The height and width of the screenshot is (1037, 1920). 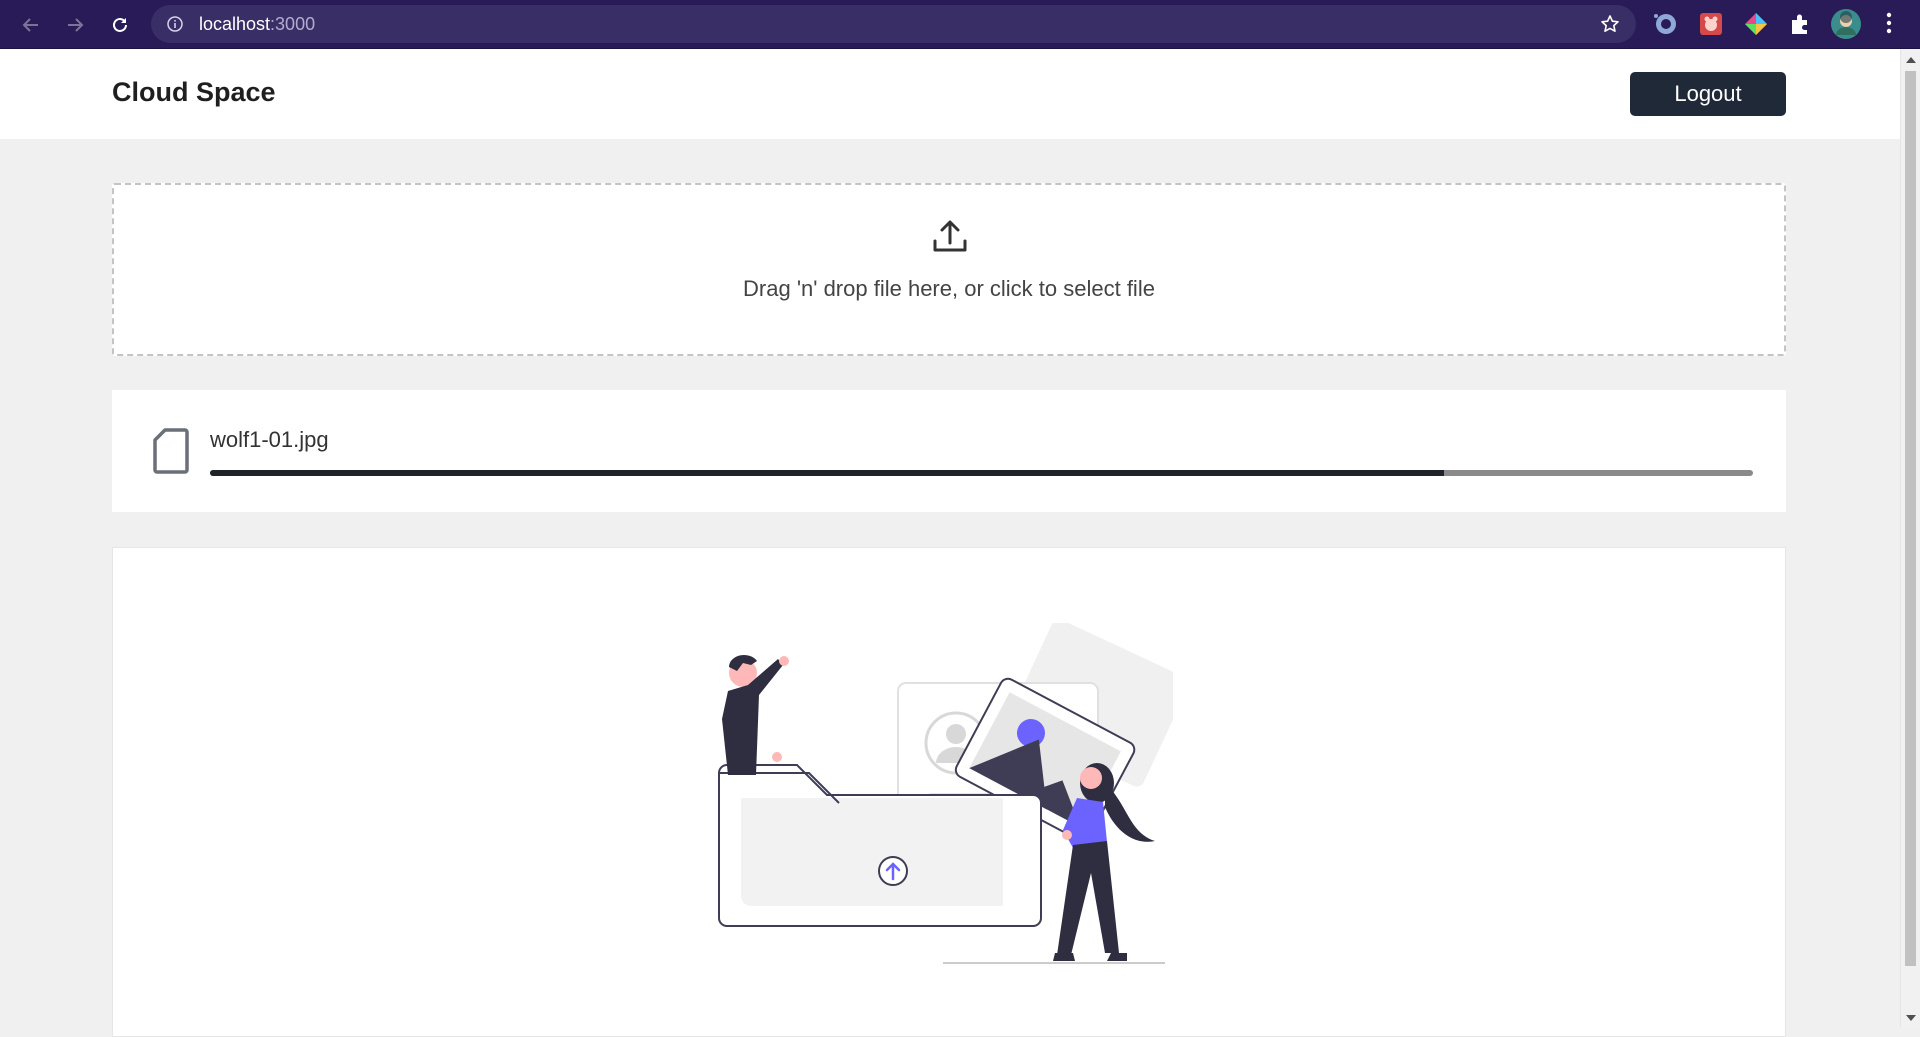 What do you see at coordinates (235, 24) in the screenshot?
I see `url-host: localhost` at bounding box center [235, 24].